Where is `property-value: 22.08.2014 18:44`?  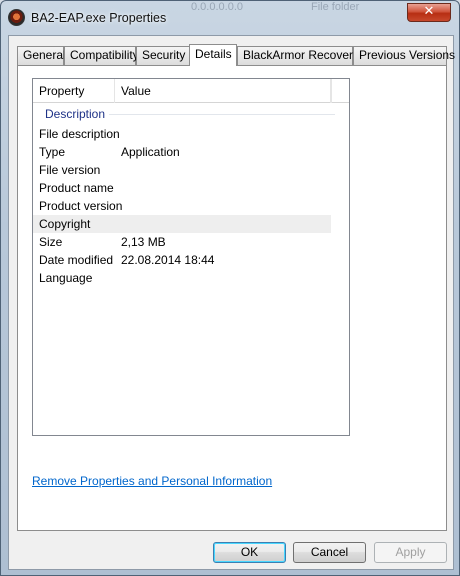
property-value: 22.08.2014 18:44 is located at coordinates (168, 260).